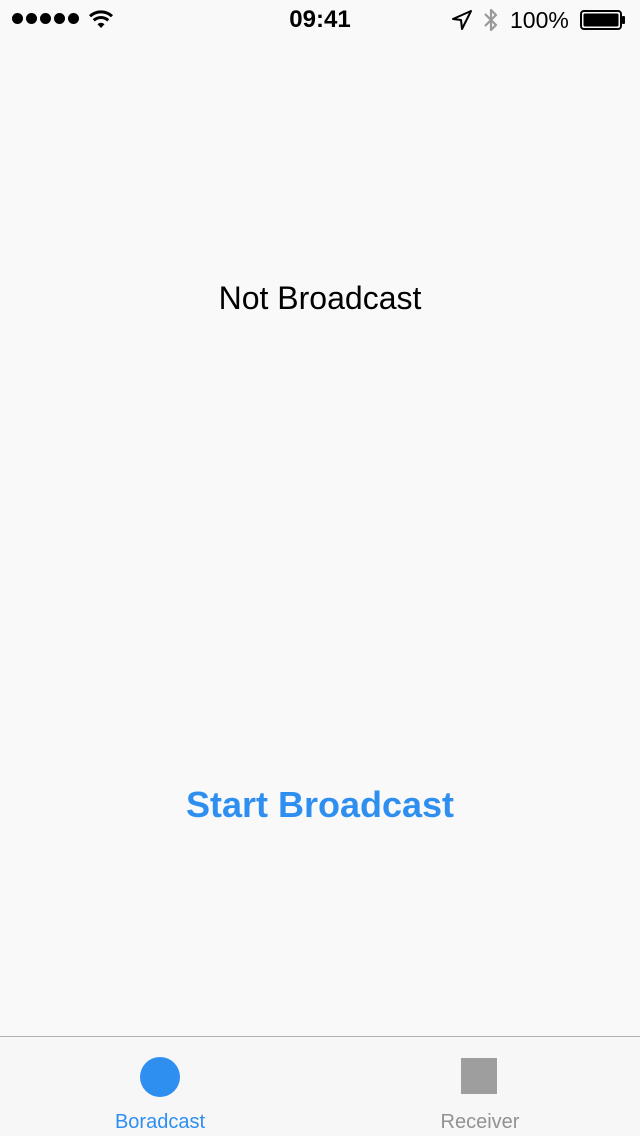  I want to click on tab-receiver: Receiver, so click(480, 1086).